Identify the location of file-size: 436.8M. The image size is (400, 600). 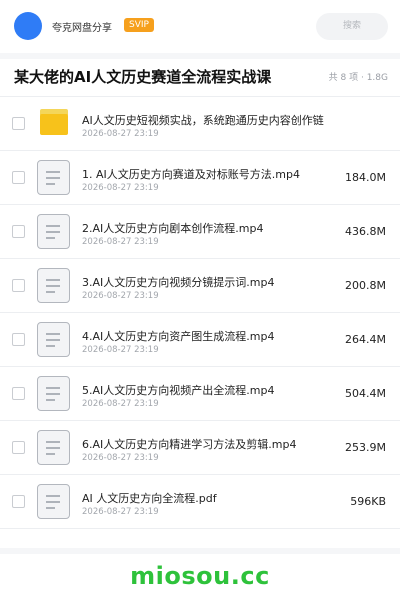
(365, 231).